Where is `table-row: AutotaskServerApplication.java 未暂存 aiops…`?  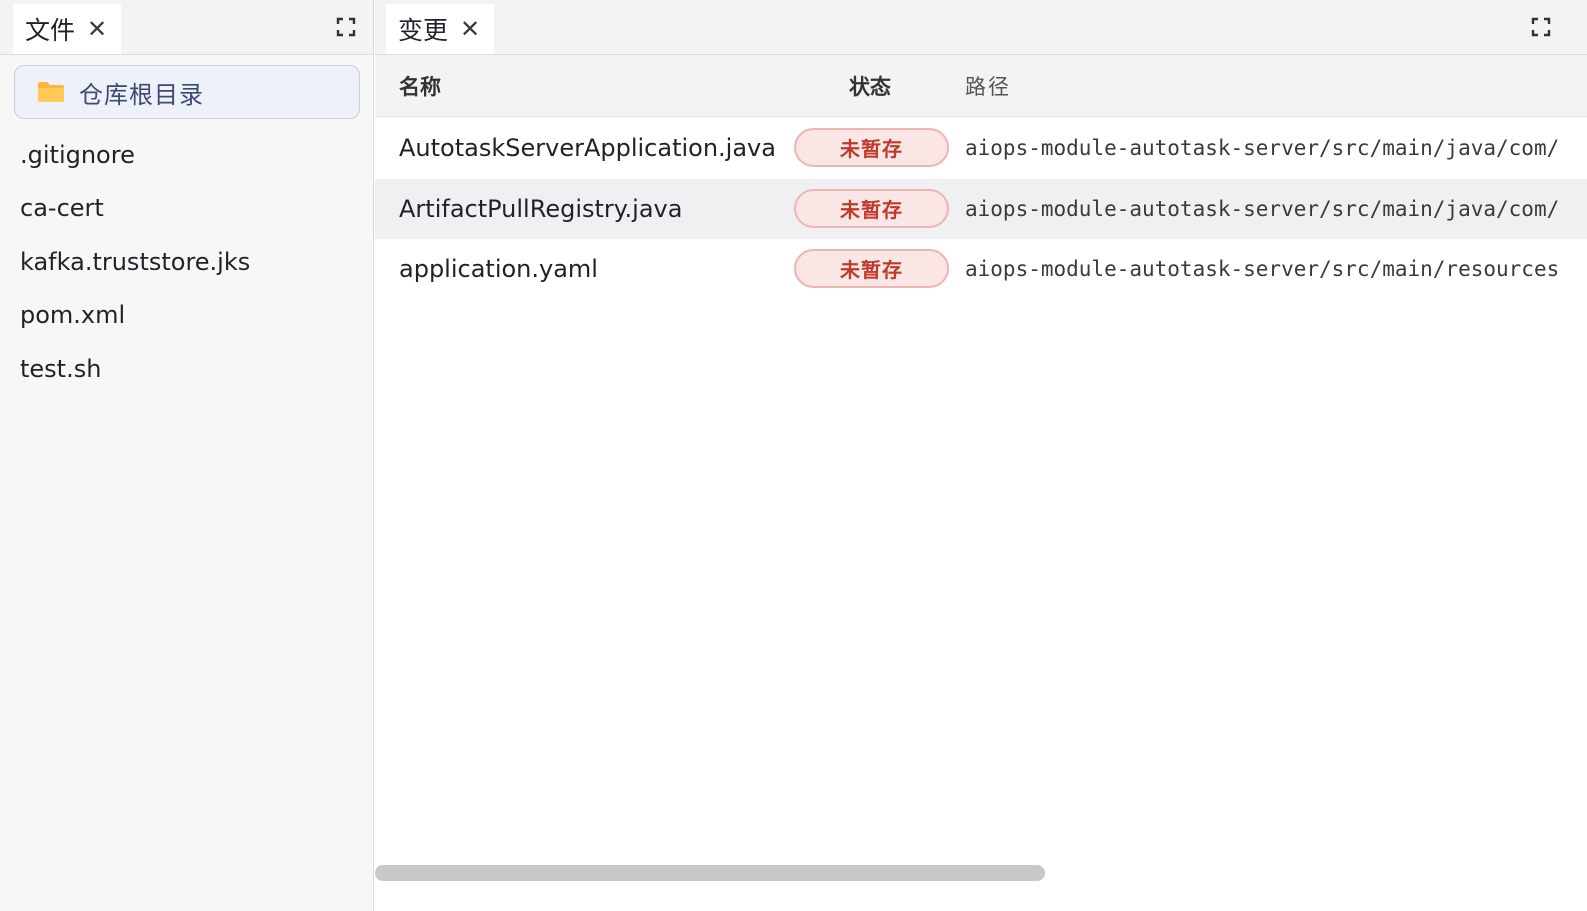
table-row: AutotaskServerApplication.java 未暂存 aiops… is located at coordinates (981, 148).